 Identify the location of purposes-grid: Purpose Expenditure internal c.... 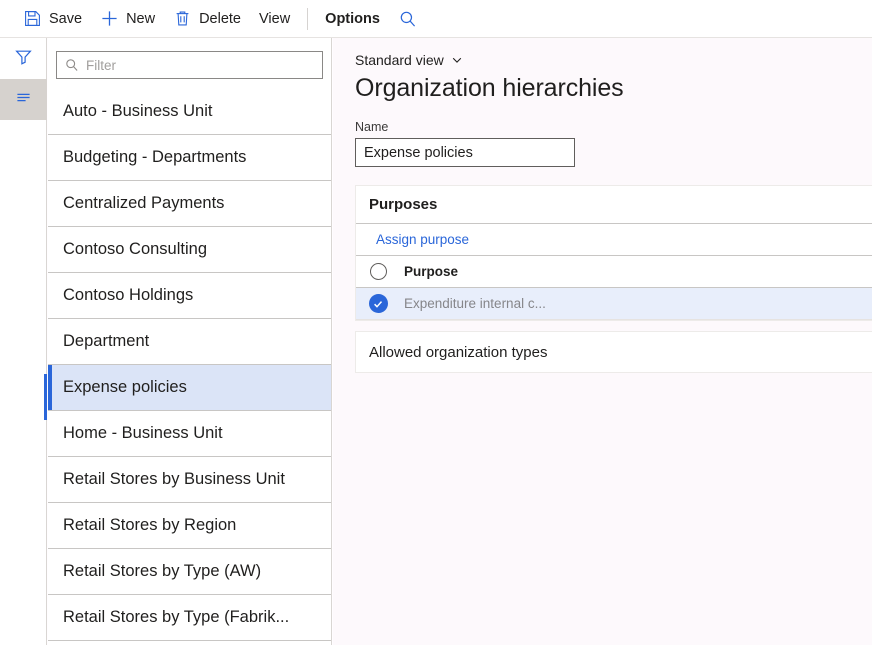
(614, 287).